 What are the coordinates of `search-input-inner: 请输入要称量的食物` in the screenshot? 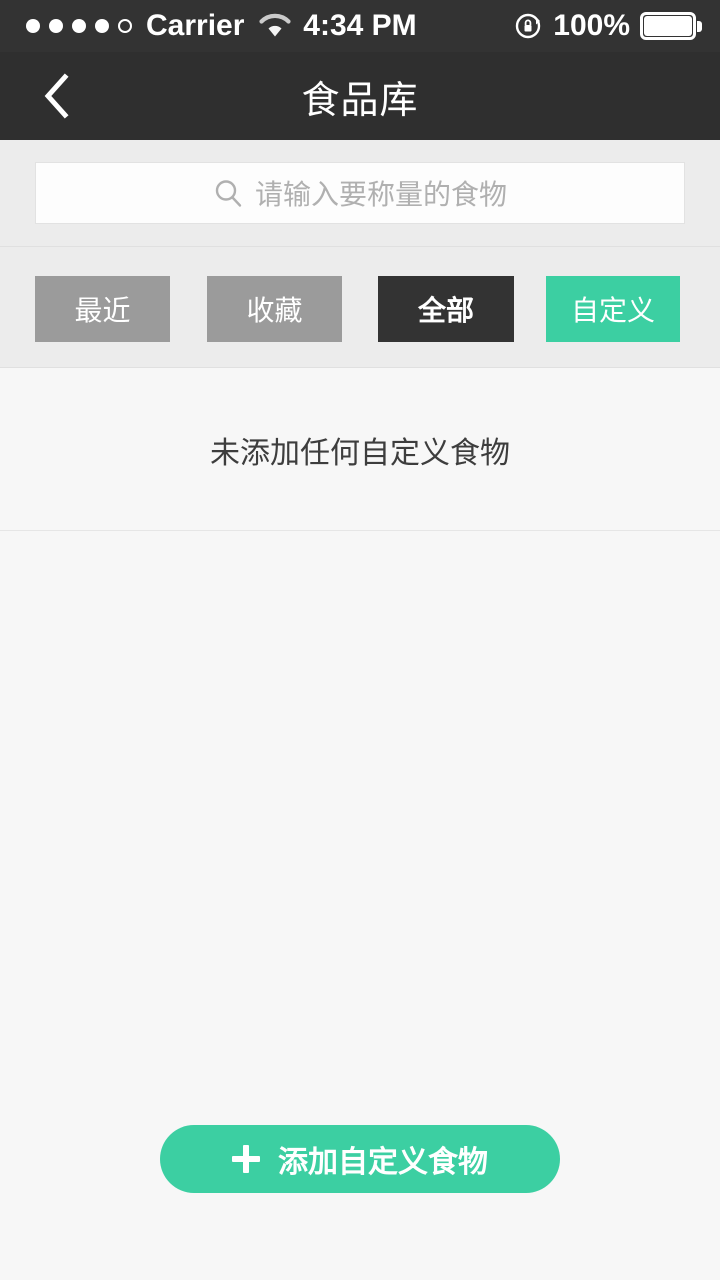 It's located at (360, 193).